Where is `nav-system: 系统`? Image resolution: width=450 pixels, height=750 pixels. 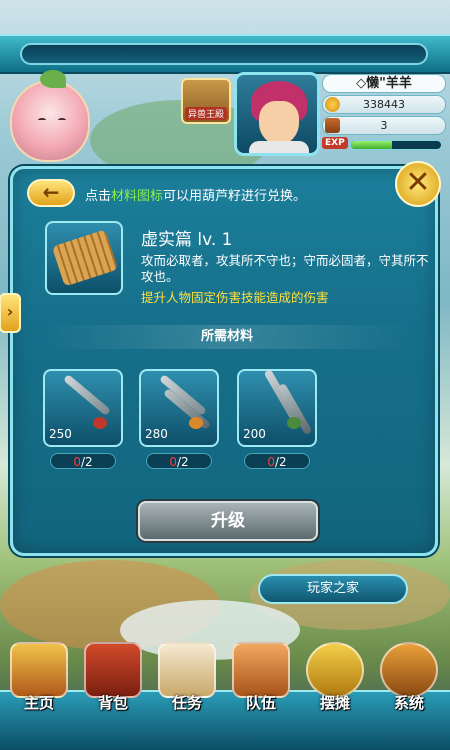 nav-system: 系统 is located at coordinates (409, 695).